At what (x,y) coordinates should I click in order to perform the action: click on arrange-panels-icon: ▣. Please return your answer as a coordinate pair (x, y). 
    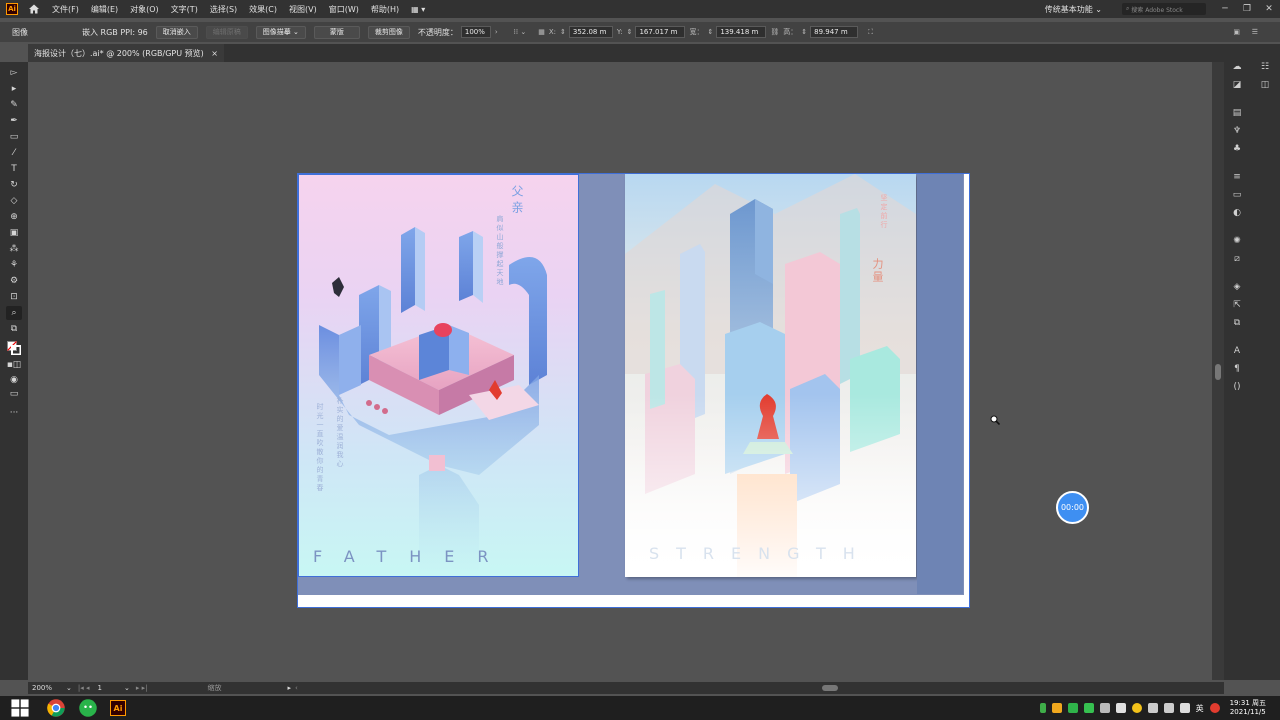
    Looking at the image, I should click on (1236, 32).